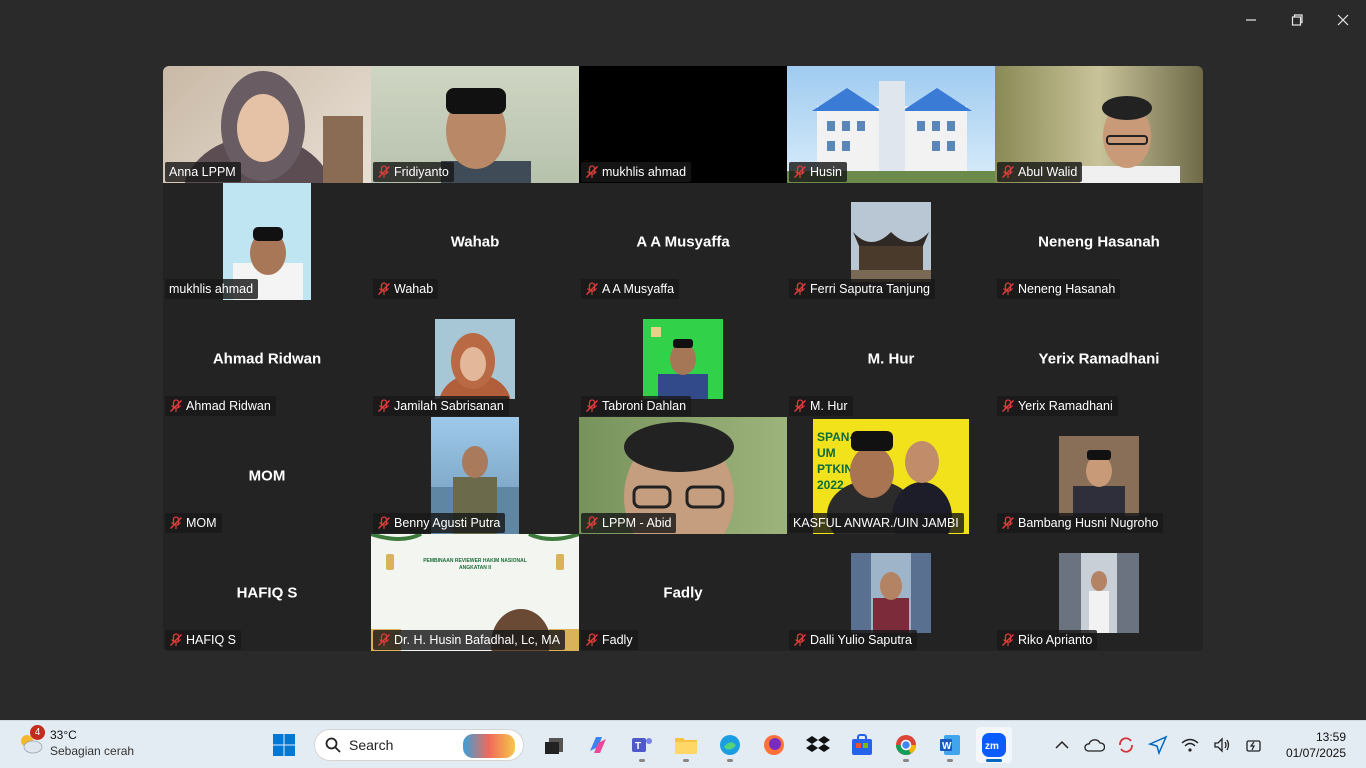 This screenshot has height=768, width=1366. What do you see at coordinates (267, 475) in the screenshot?
I see `participant-tile: MOM MOM` at bounding box center [267, 475].